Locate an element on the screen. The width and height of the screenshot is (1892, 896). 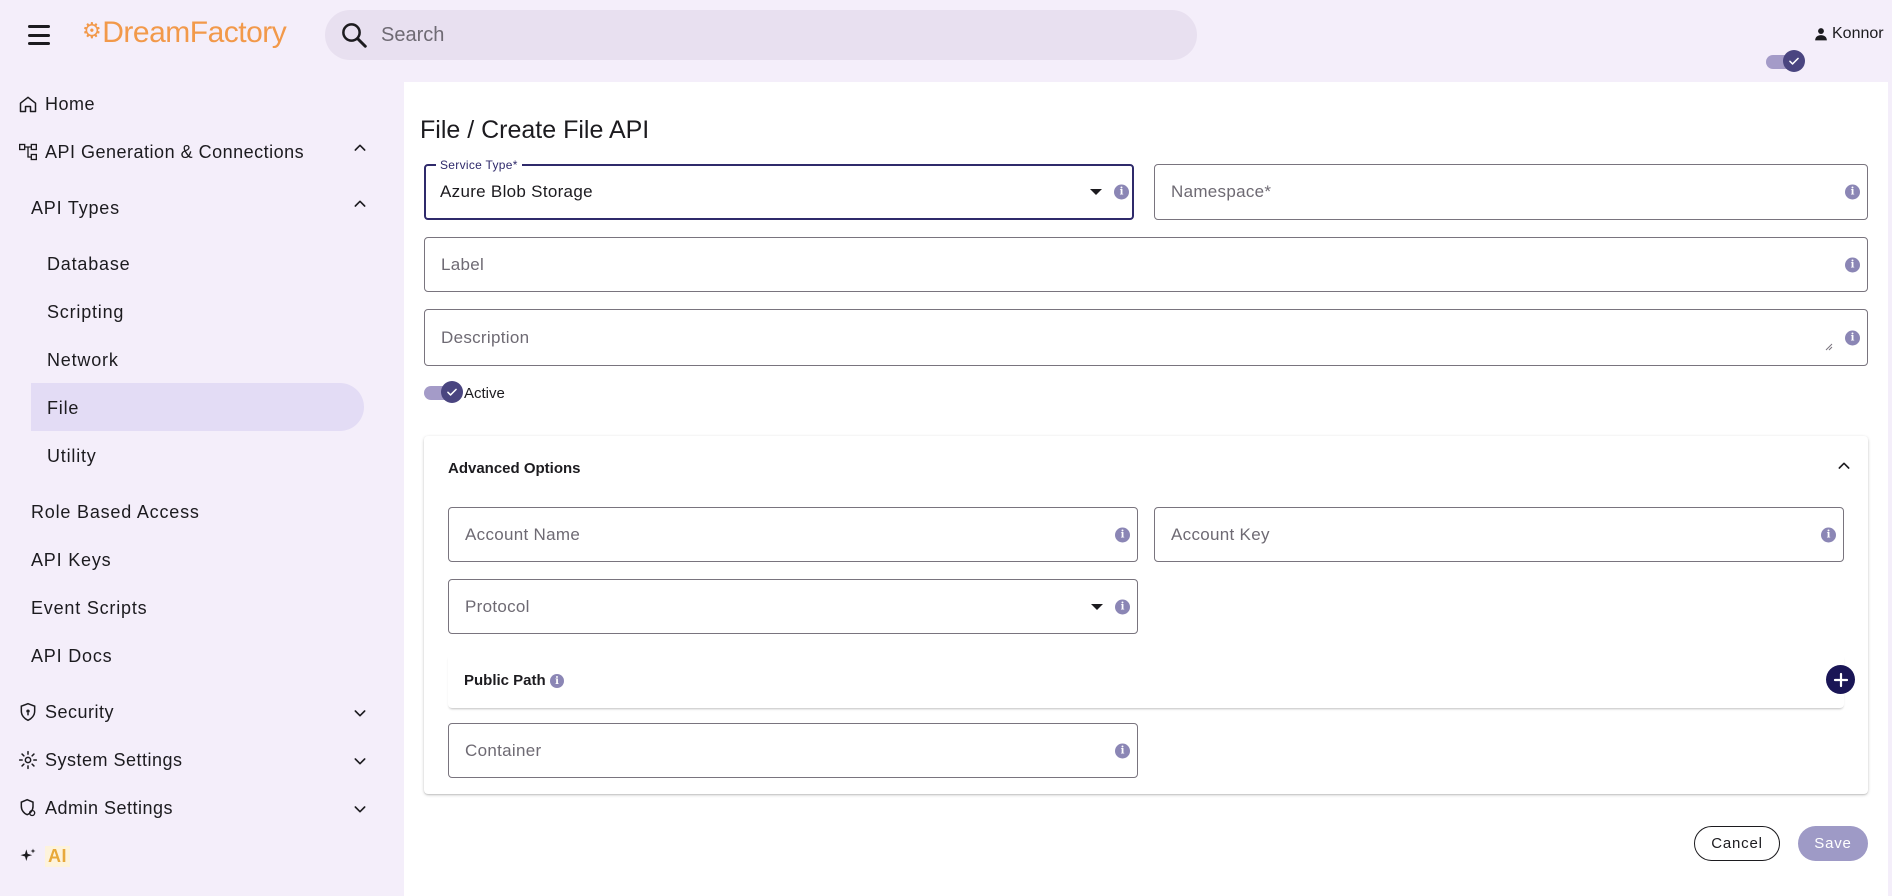
sidebar-item-ai: AI is located at coordinates (43, 856).